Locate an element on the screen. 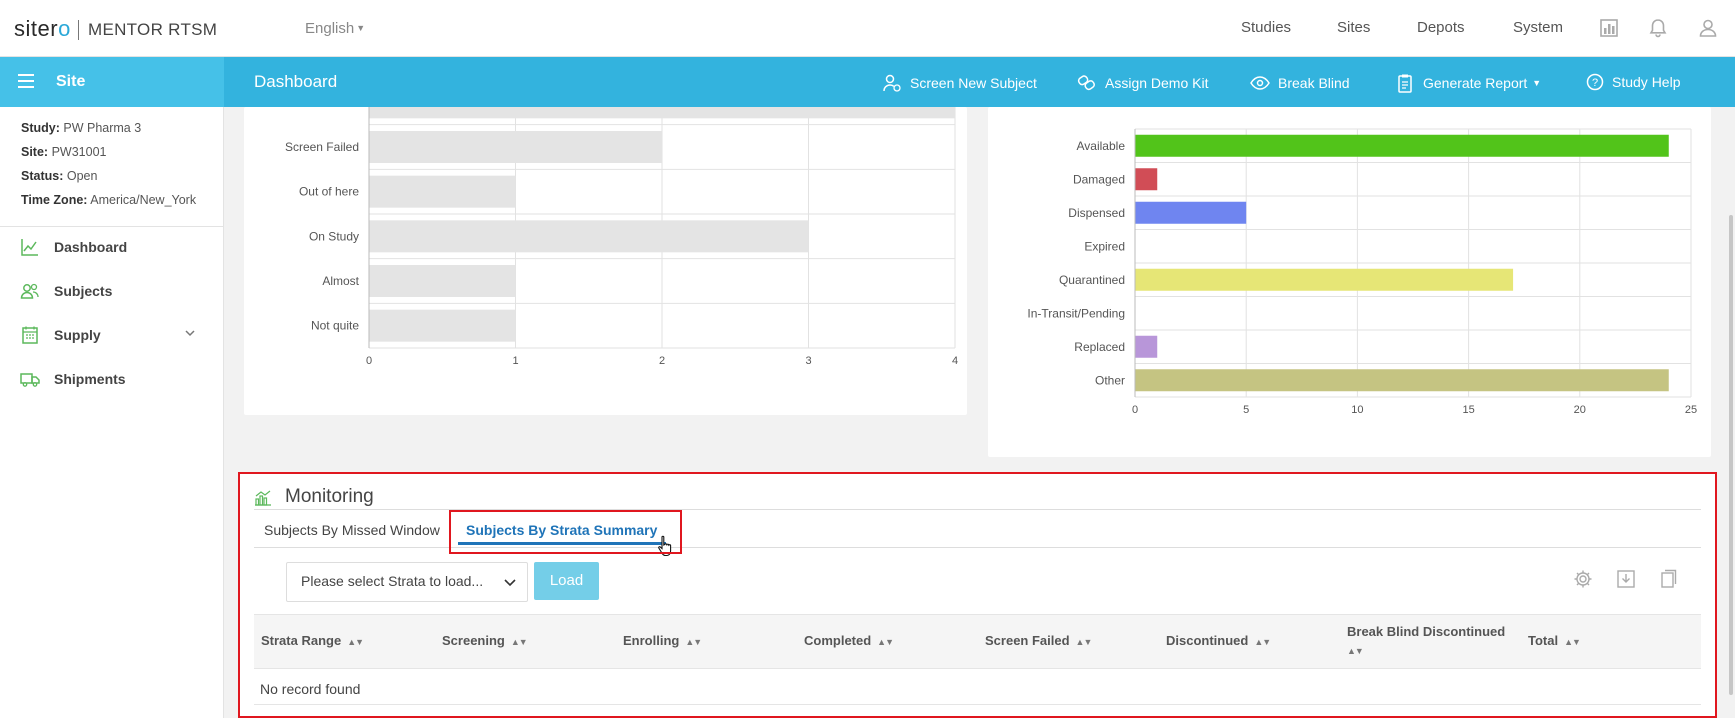  chevron-down-icon is located at coordinates (190, 333).